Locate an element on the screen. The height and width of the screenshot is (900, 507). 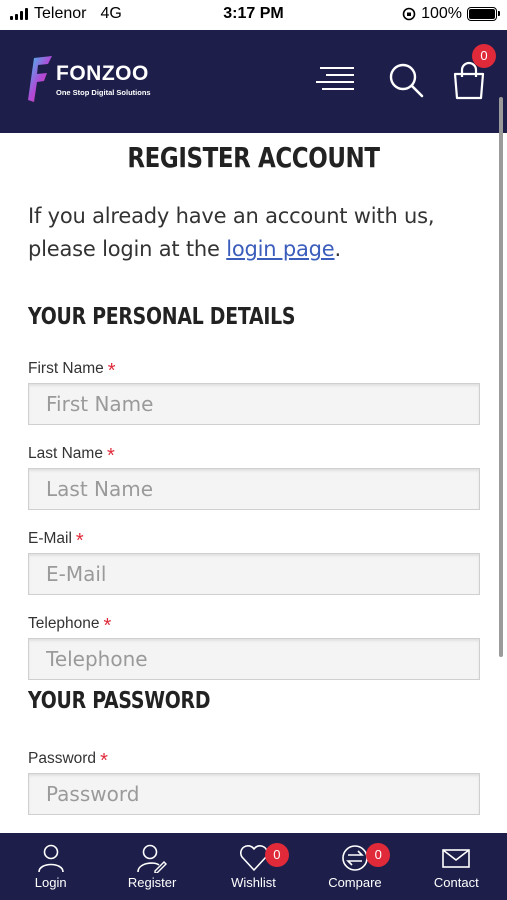
status-right: 100% is located at coordinates (451, 14).